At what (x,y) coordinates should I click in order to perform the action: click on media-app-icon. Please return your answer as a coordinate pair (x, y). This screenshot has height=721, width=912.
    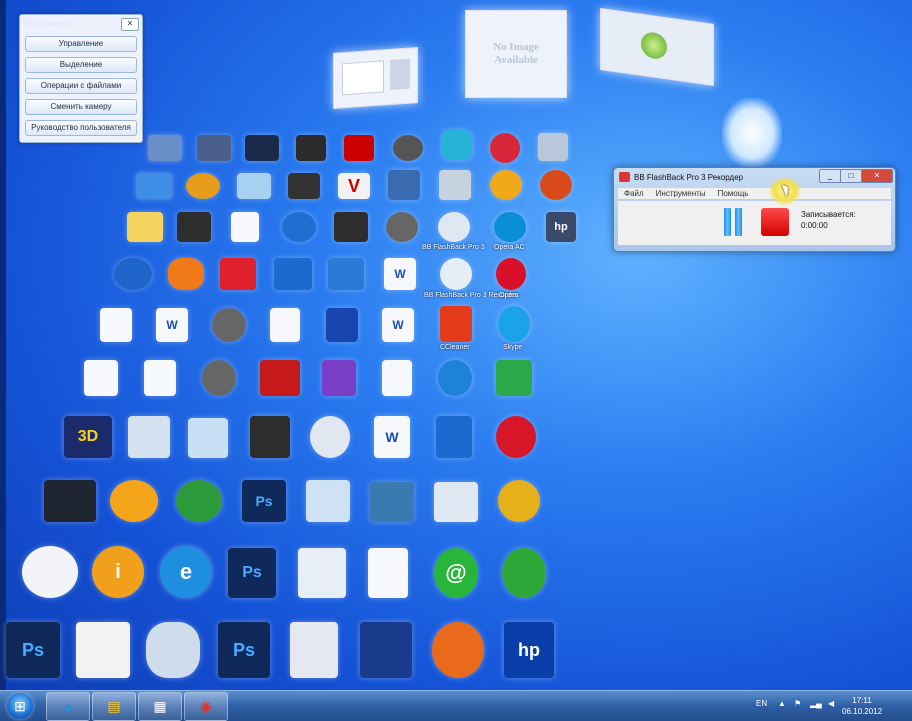
    Looking at the image, I should click on (173, 650).